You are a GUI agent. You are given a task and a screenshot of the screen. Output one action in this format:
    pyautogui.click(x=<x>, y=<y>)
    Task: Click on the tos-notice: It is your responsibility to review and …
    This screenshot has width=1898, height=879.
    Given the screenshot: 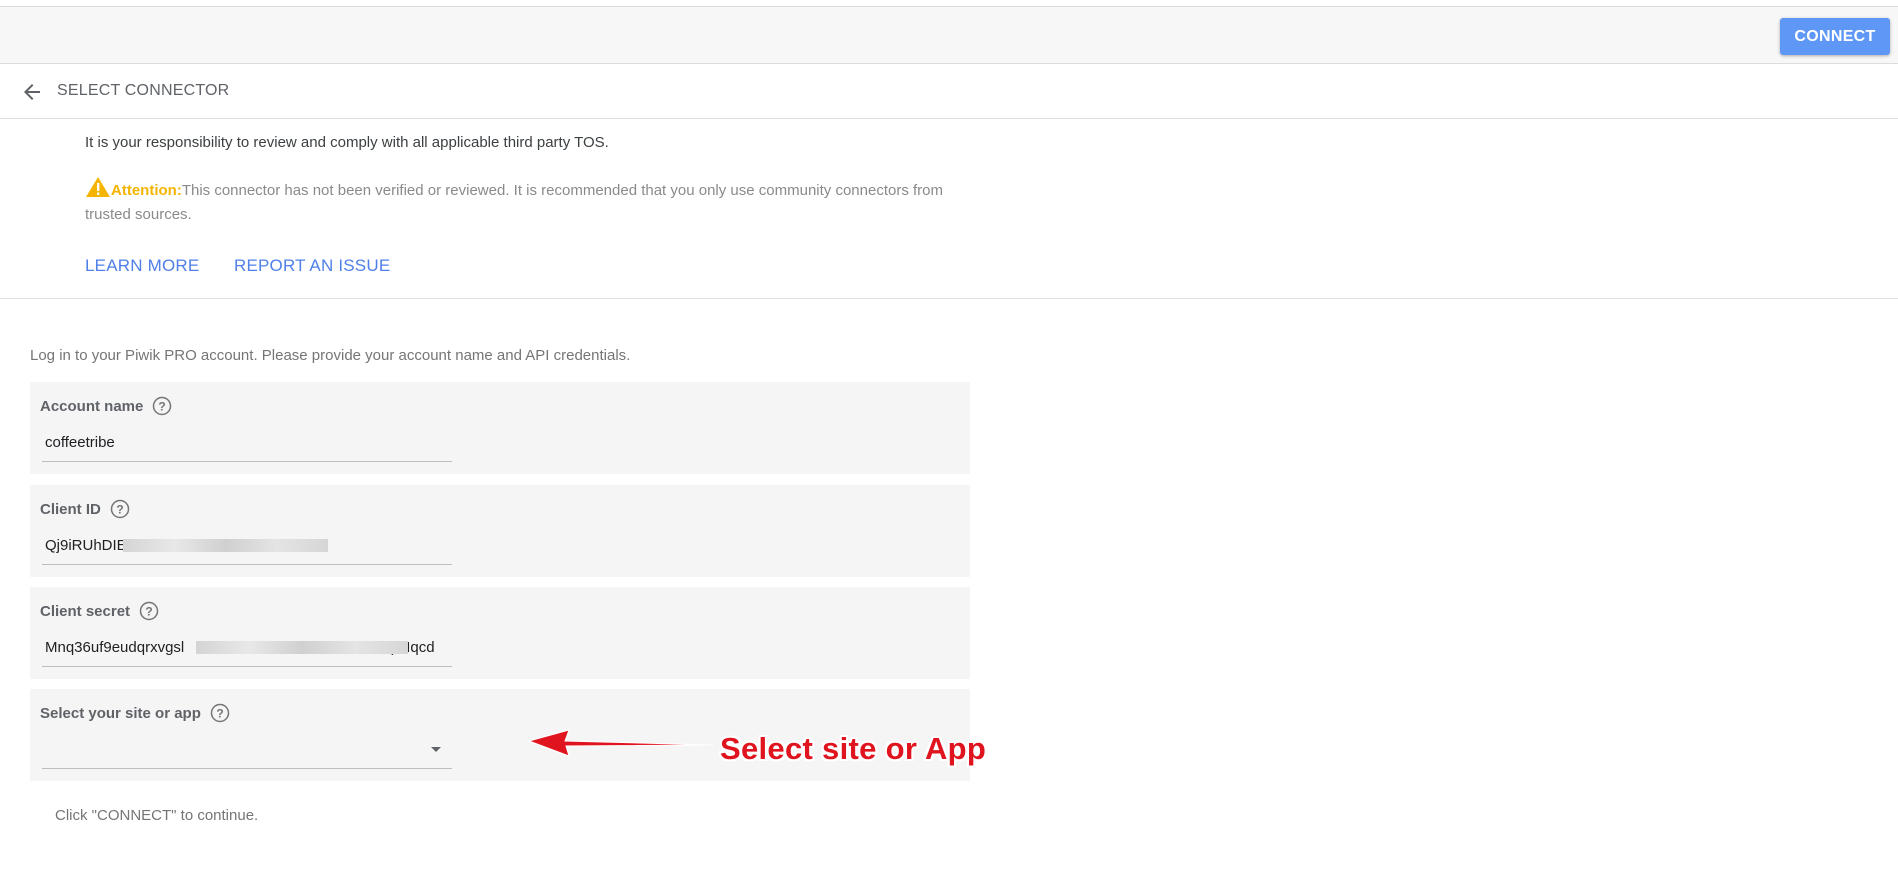 What is the action you would take?
    pyautogui.click(x=347, y=142)
    